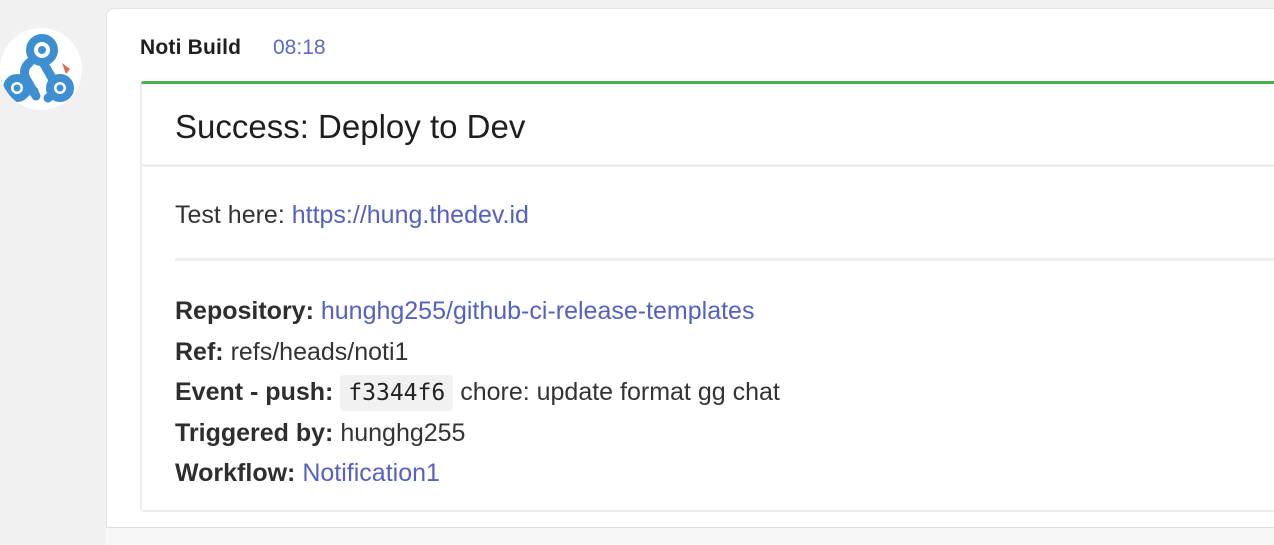 The width and height of the screenshot is (1274, 545). What do you see at coordinates (620, 392) in the screenshot?
I see `commit-message: chore: update format gg chat` at bounding box center [620, 392].